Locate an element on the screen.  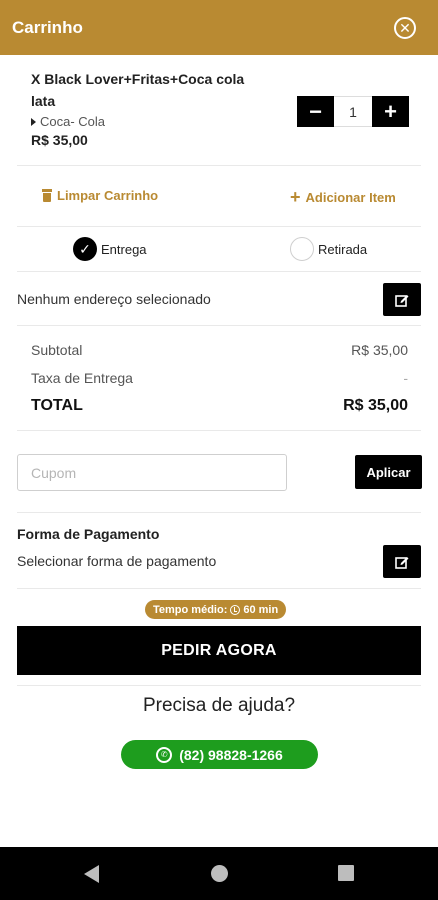
caret-right-icon is located at coordinates (33, 121).